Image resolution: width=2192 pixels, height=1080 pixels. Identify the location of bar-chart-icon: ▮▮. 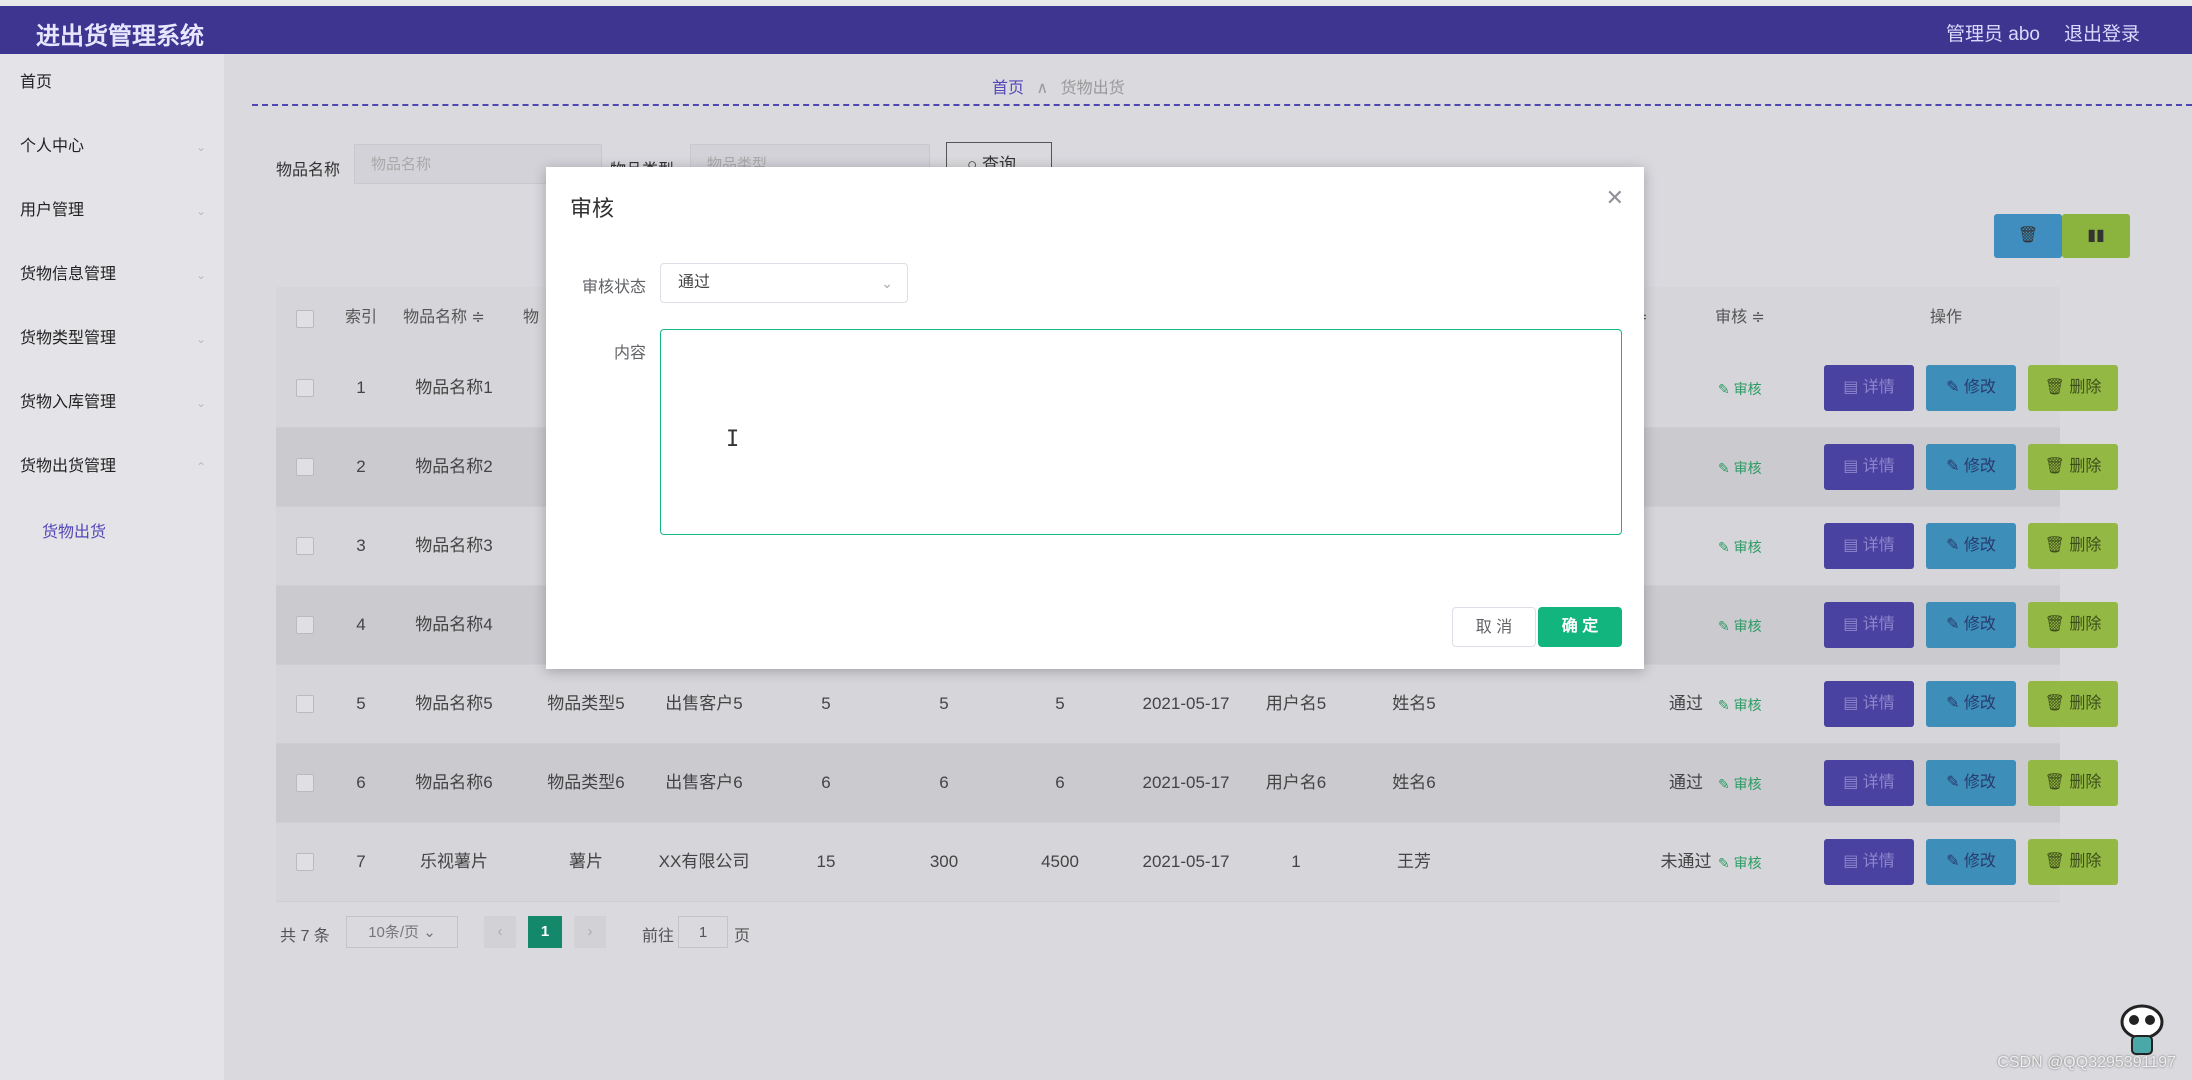
(2096, 235).